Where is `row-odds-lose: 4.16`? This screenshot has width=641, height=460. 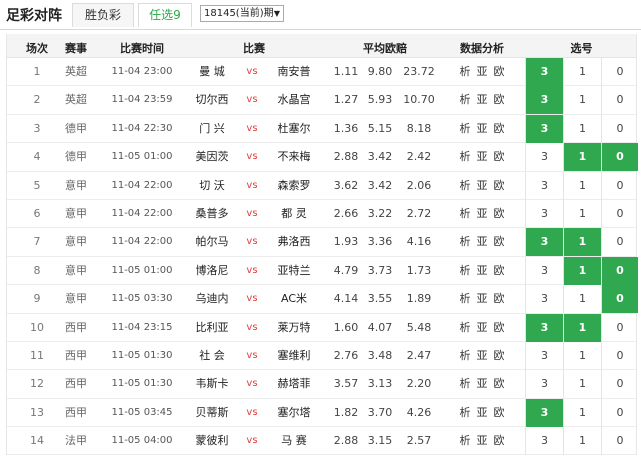 row-odds-lose: 4.16 is located at coordinates (419, 242).